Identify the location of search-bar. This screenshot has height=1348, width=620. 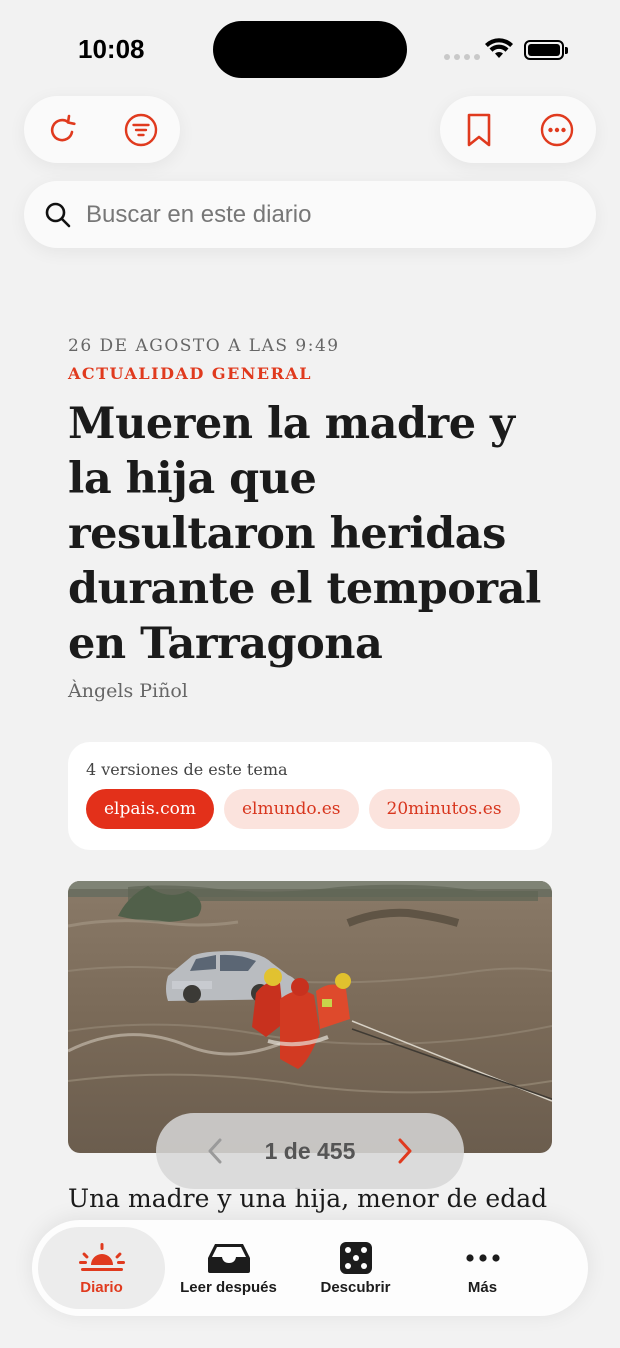
(310, 214).